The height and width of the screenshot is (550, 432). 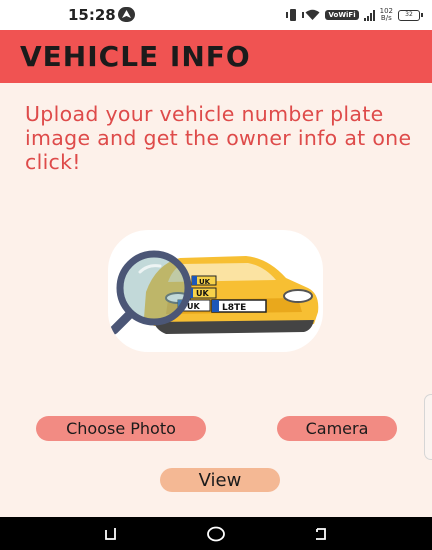 I want to click on network-speed: 102 B/s, so click(x=386, y=15).